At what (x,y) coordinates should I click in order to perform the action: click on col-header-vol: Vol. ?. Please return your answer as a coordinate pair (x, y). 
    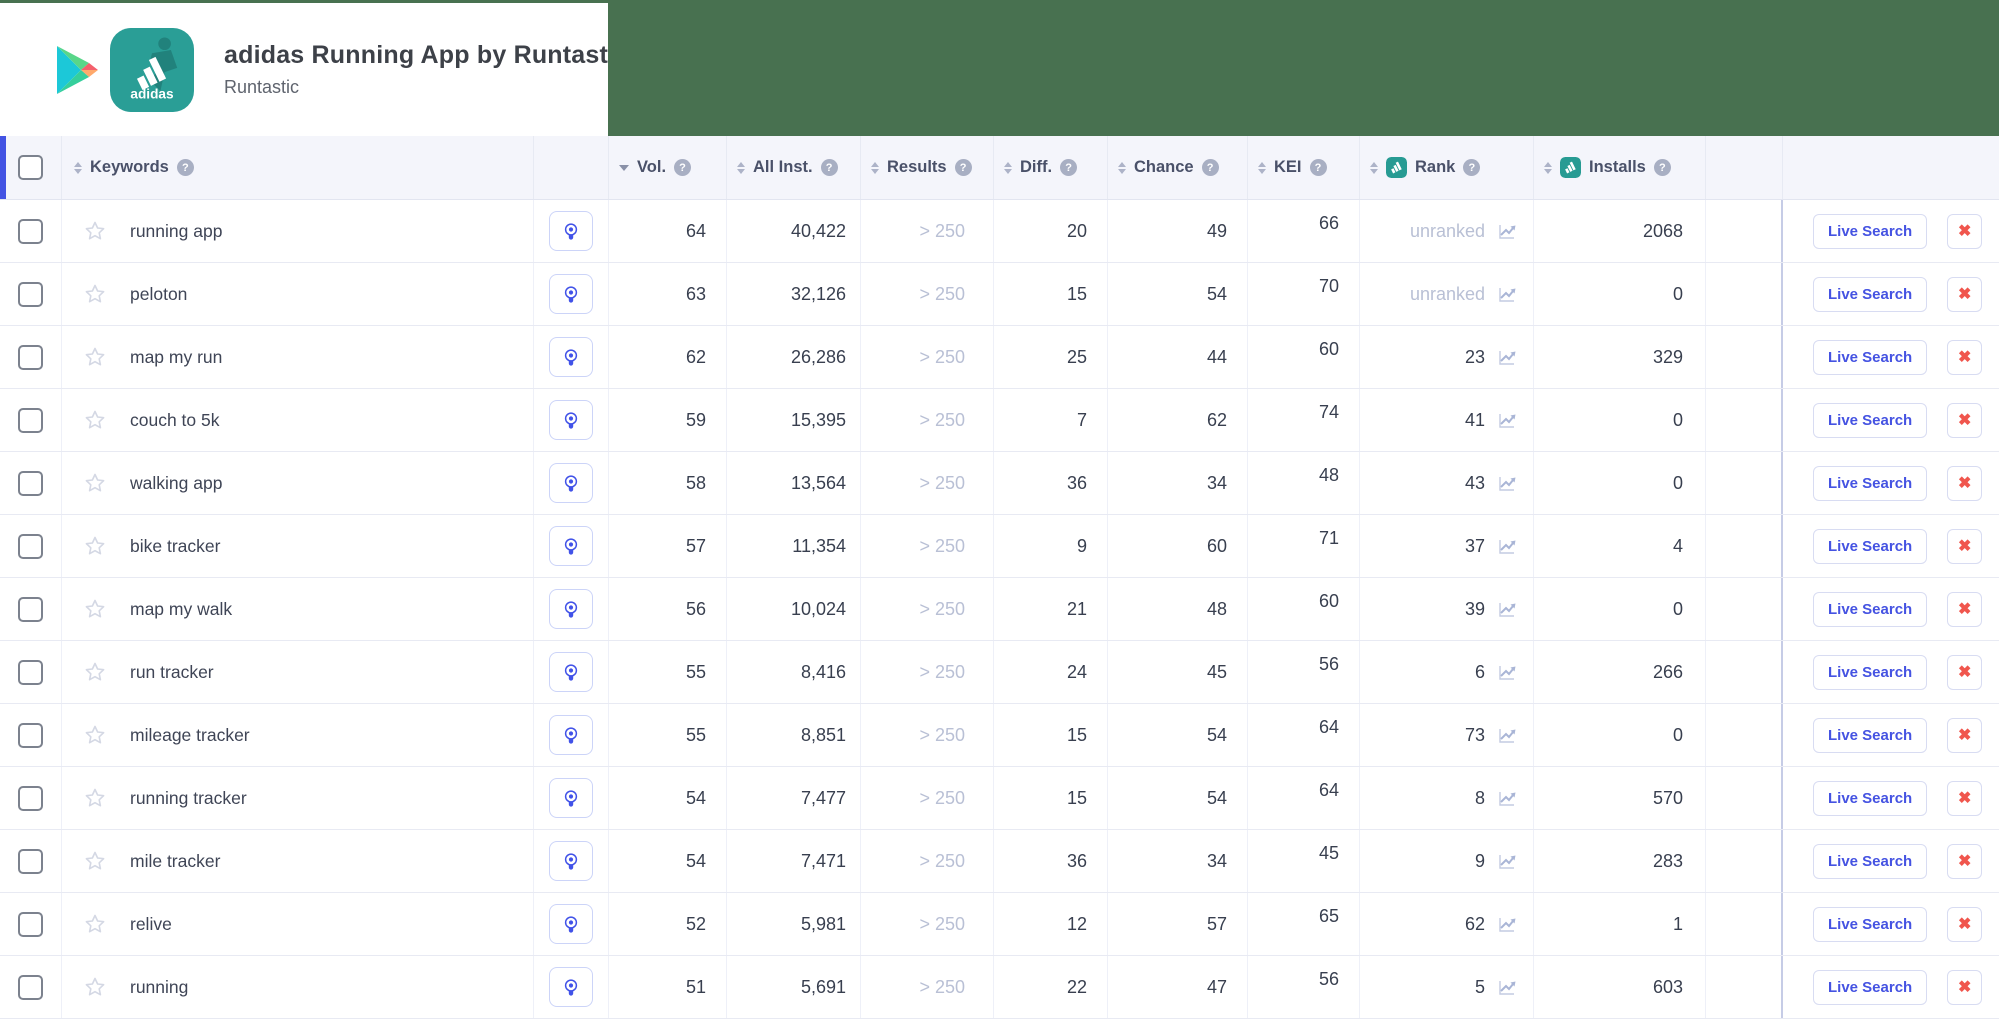
    Looking at the image, I should click on (668, 167).